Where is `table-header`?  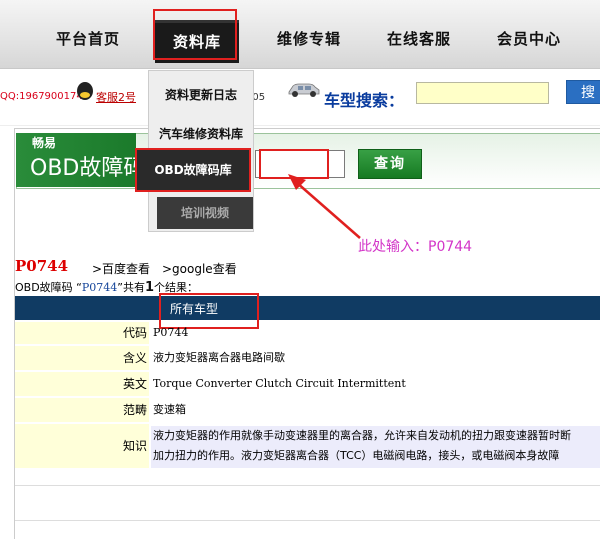 table-header is located at coordinates (307, 308).